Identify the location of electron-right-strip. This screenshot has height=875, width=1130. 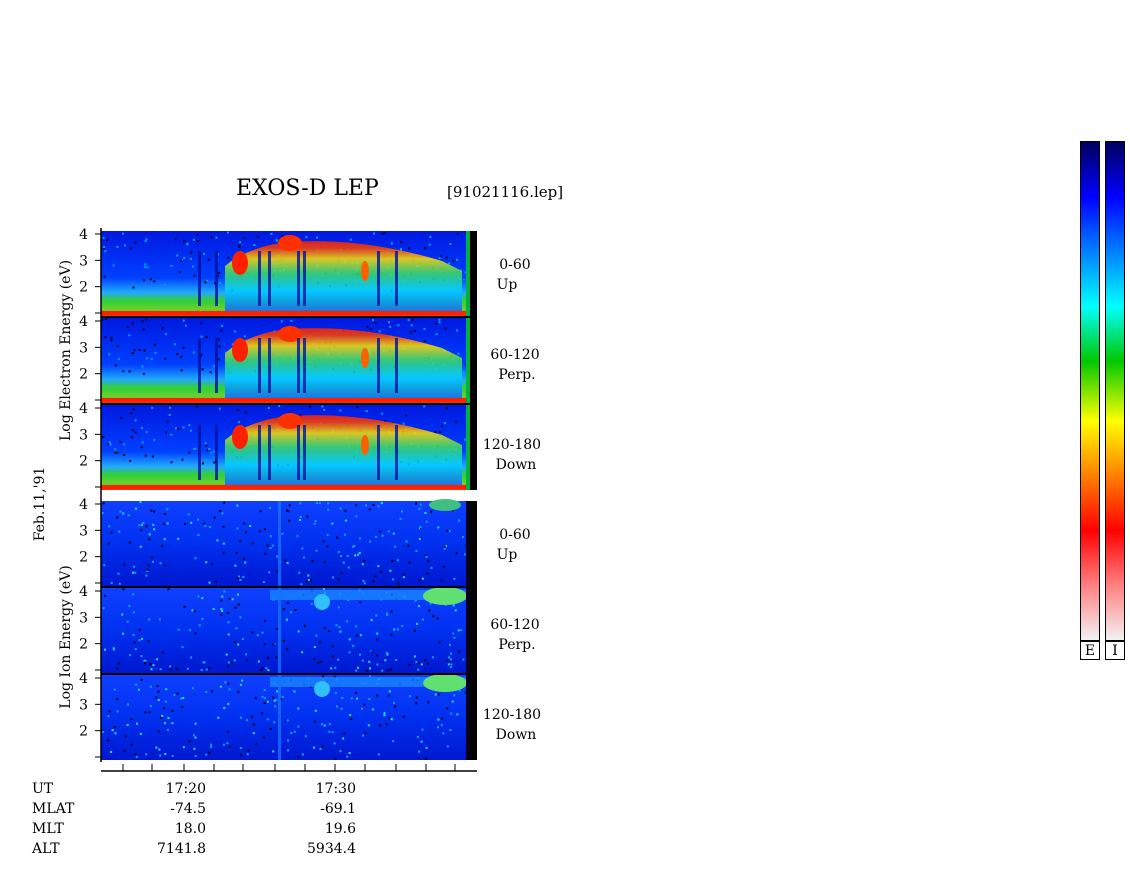
(473, 360).